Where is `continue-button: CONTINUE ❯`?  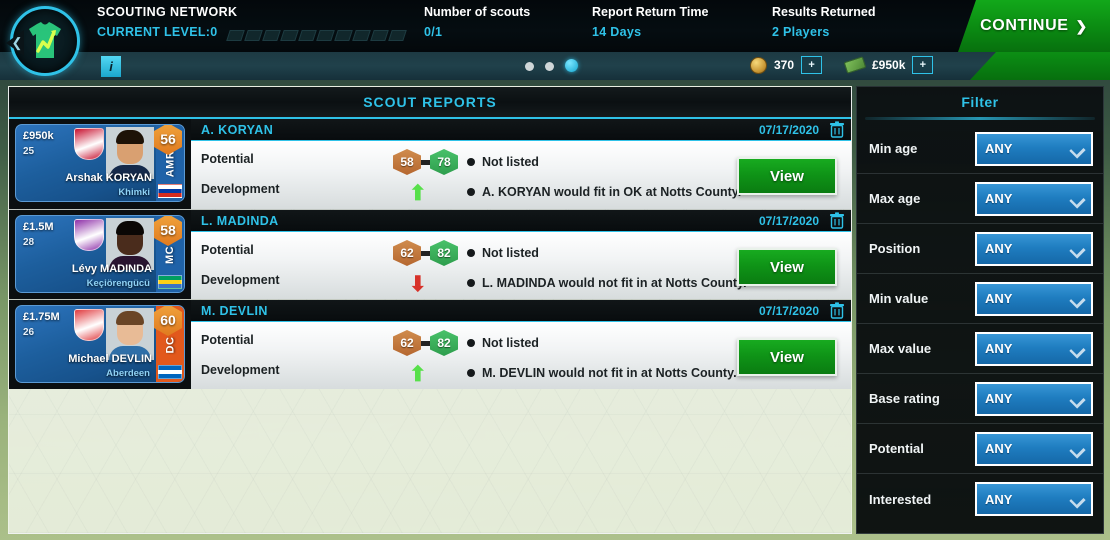 continue-button: CONTINUE ❯ is located at coordinates (1034, 26).